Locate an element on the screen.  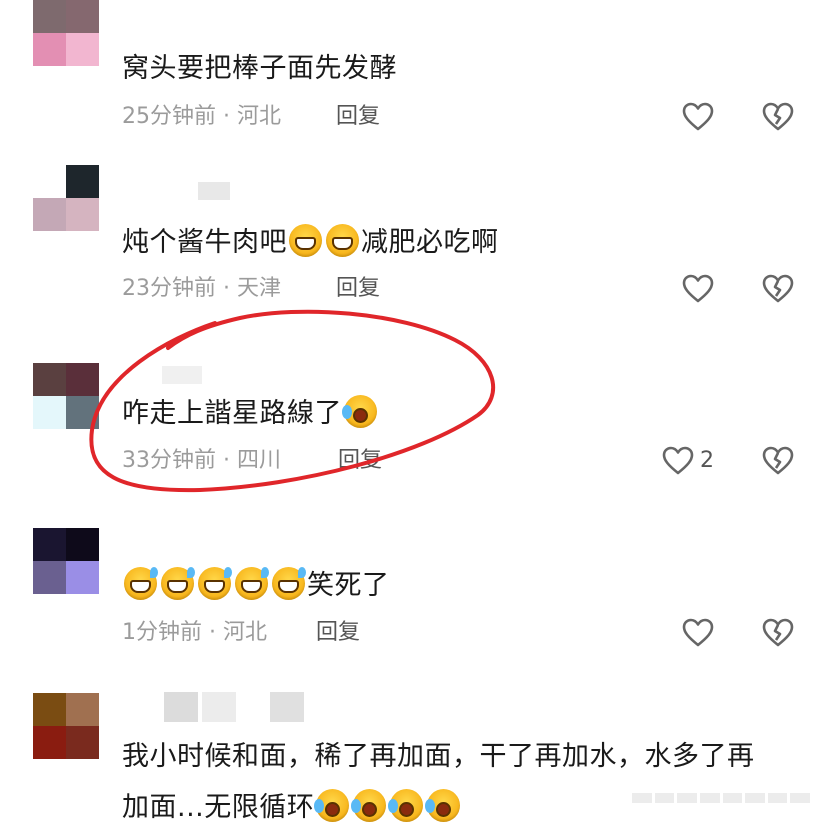
comment-meta: 1分钟前 · 河北 is located at coordinates (194, 632).